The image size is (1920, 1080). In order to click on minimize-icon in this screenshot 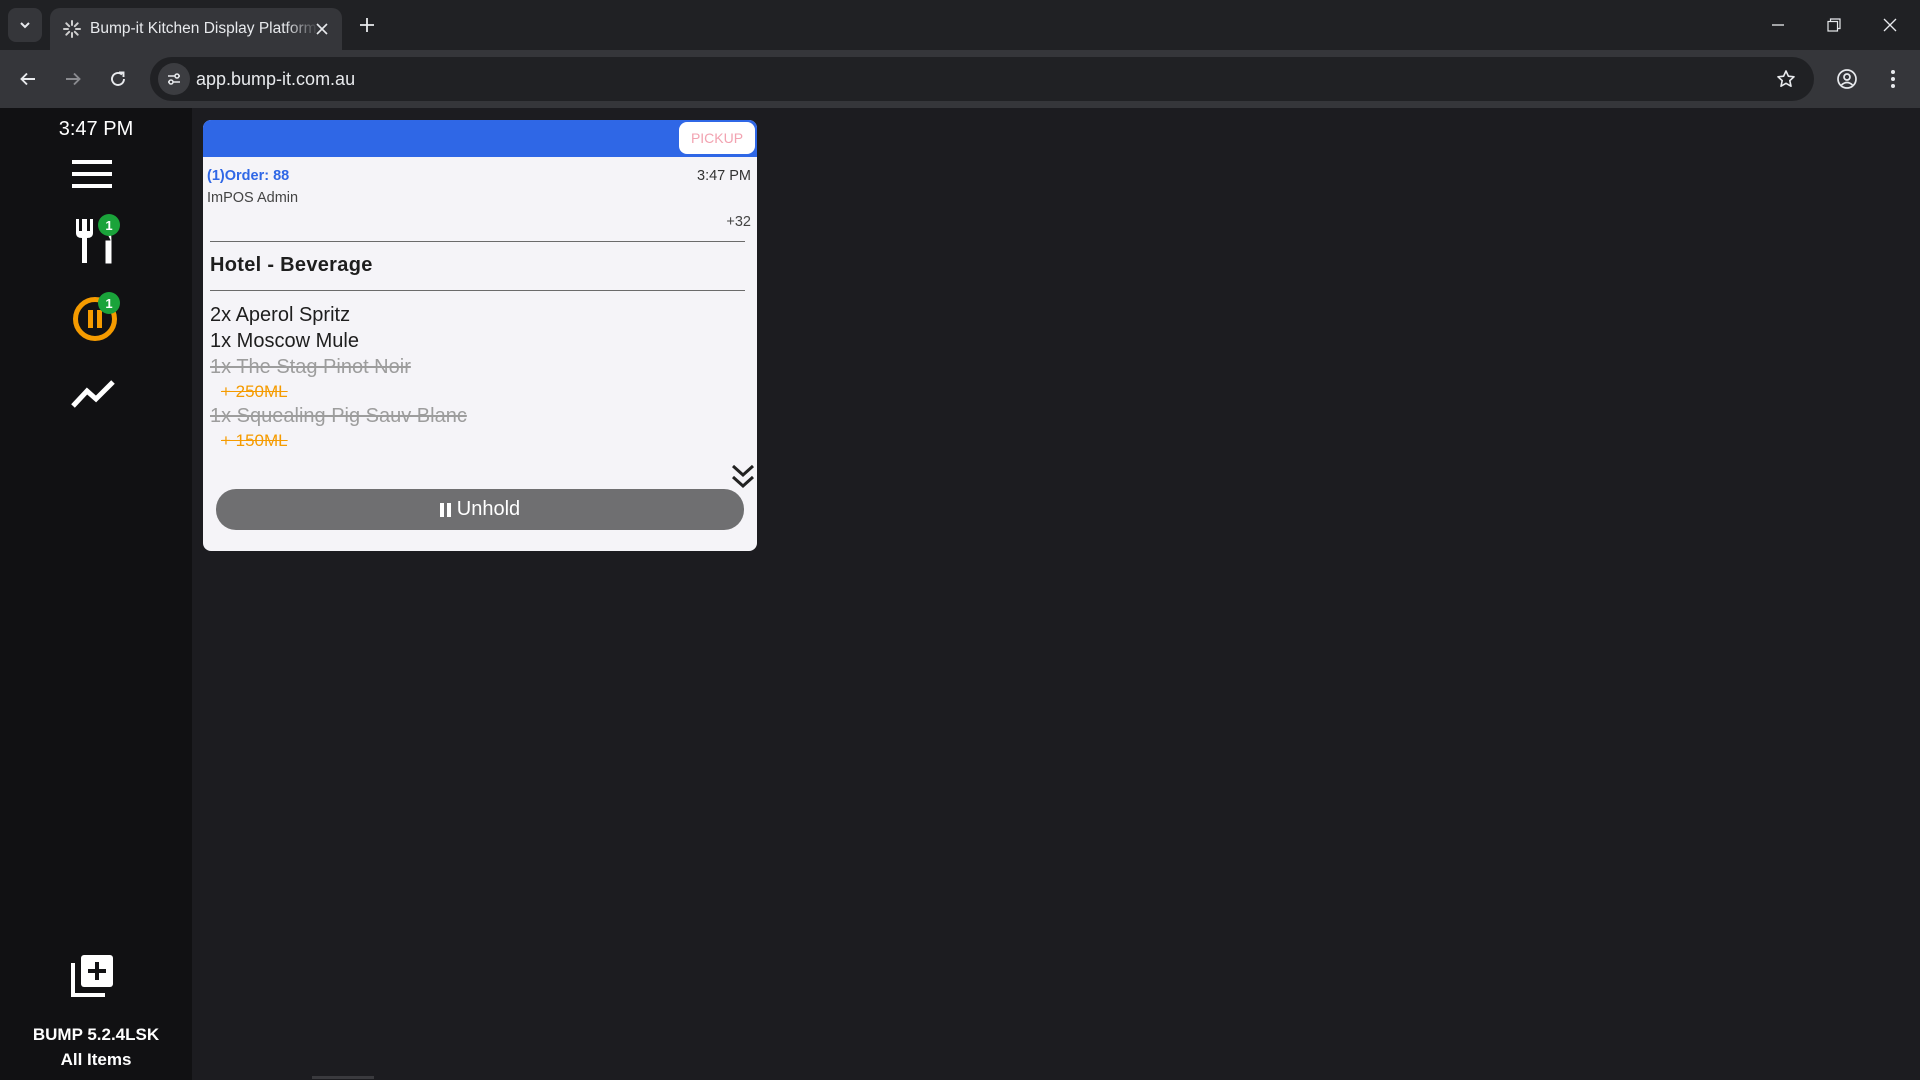, I will do `click(1778, 25)`.